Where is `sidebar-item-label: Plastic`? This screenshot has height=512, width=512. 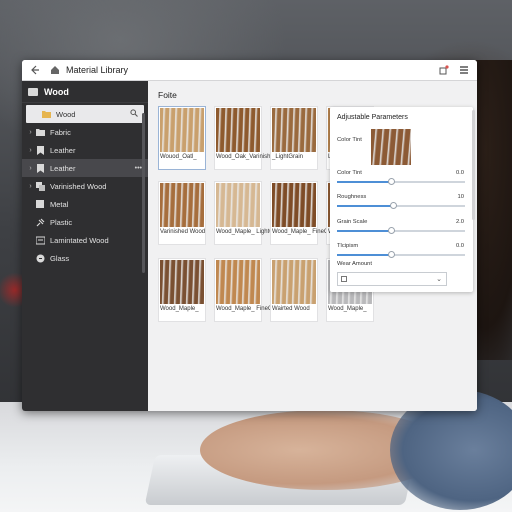 sidebar-item-label: Plastic is located at coordinates (61, 222).